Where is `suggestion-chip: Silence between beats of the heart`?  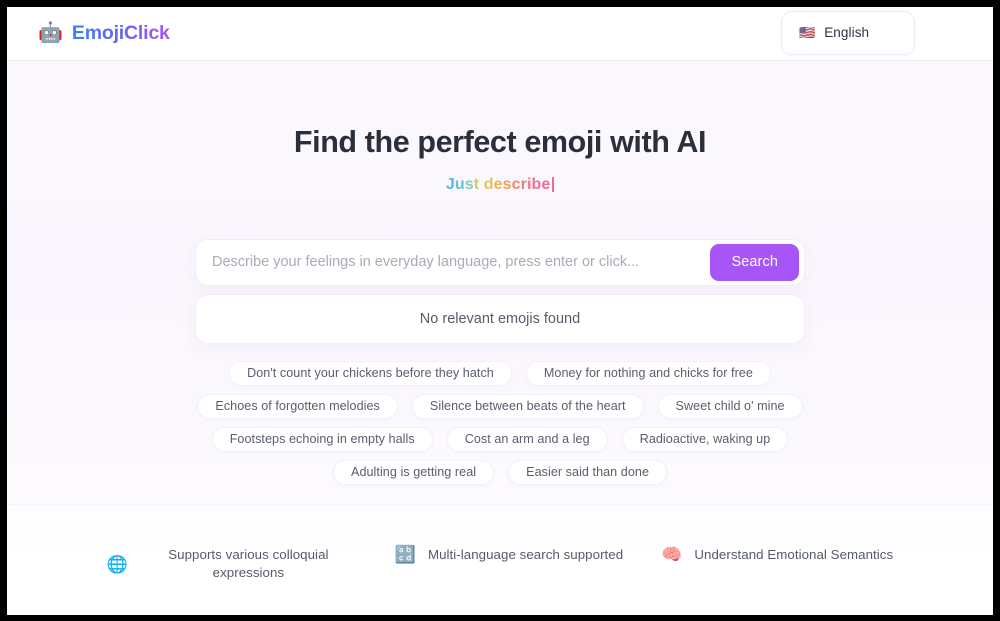
suggestion-chip: Silence between beats of the heart is located at coordinates (527, 406).